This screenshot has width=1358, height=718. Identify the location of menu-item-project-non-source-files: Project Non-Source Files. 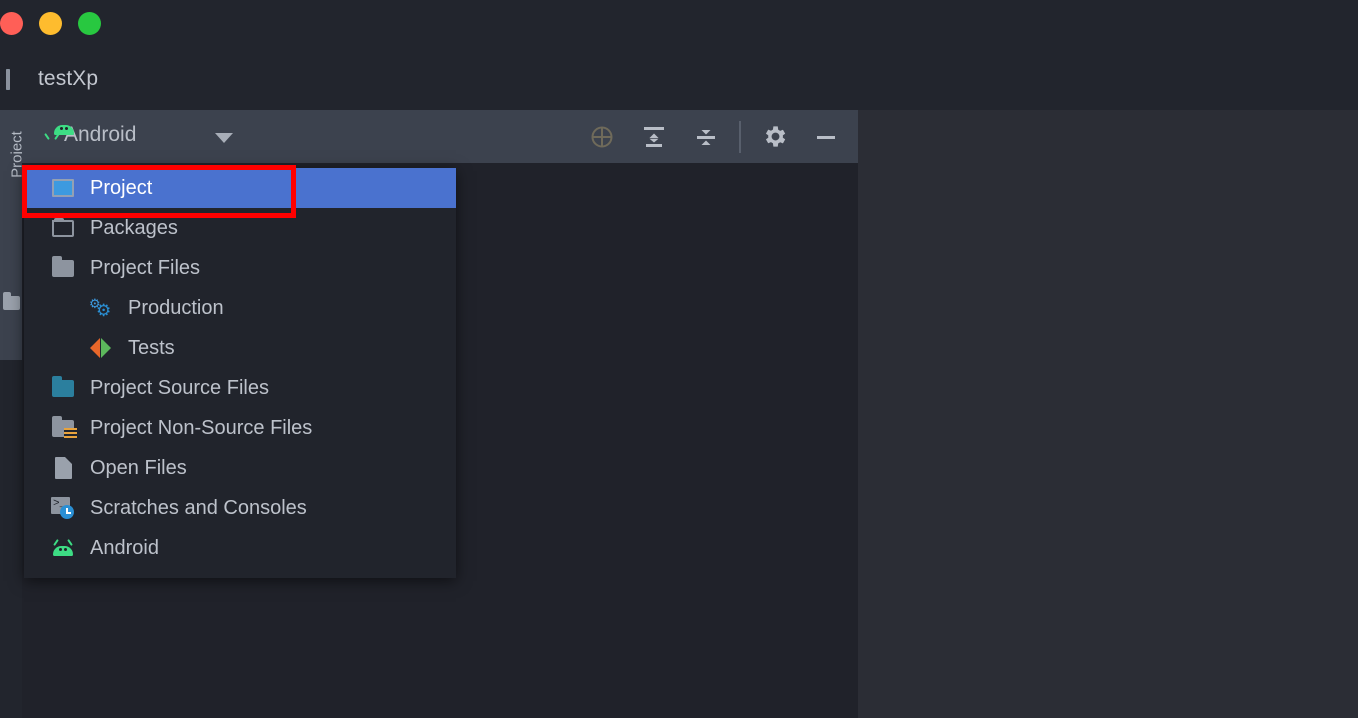
(240, 428).